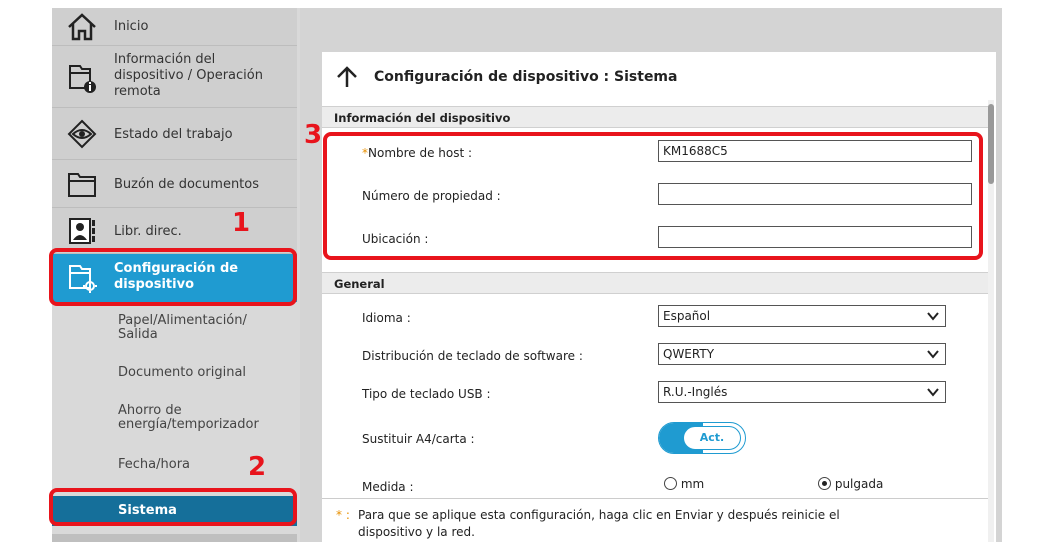 The image size is (1040, 542). Describe the element at coordinates (684, 484) in the screenshot. I see `measure-mm-radio: mm` at that location.